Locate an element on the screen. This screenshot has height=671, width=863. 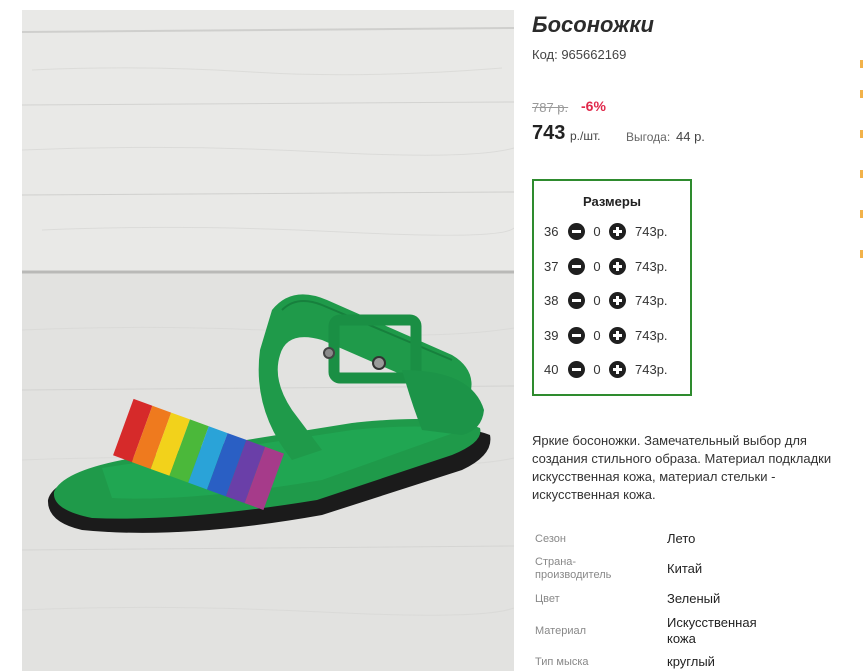
product-code: Код: 965662169 is located at coordinates (579, 54).